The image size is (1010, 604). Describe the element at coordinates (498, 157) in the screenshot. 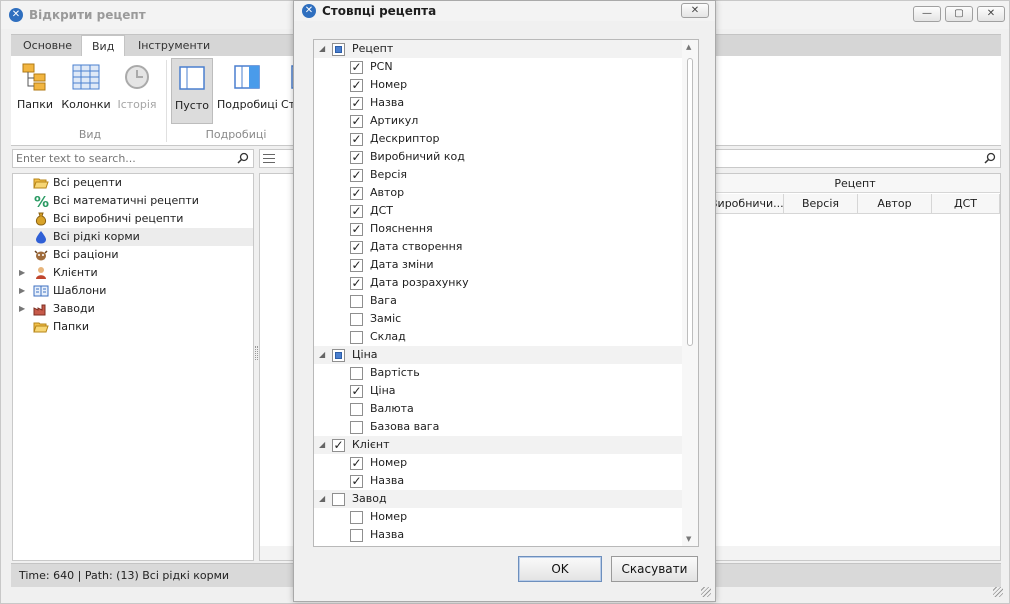

I see `column-row: ✓ Виробничий код` at that location.